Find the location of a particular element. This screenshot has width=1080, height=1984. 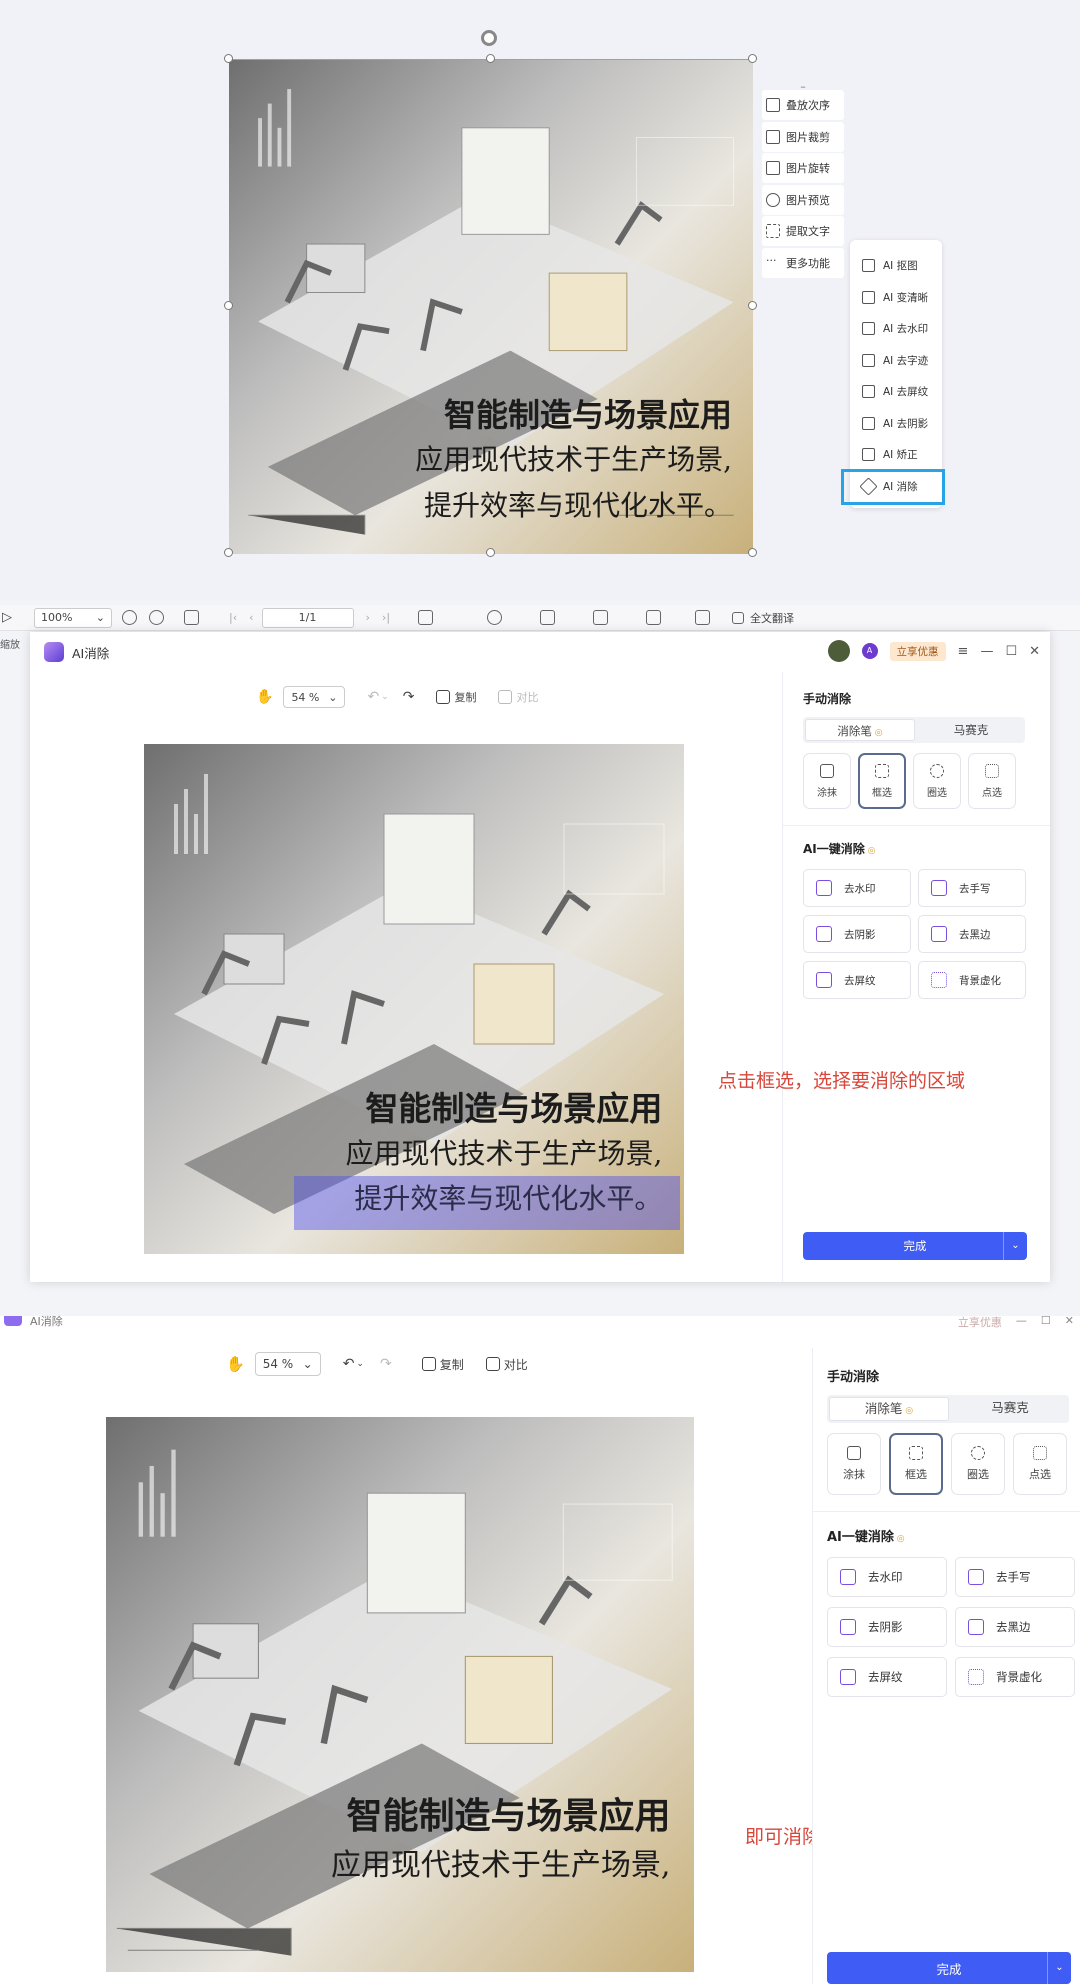

resize-handle-t is located at coordinates (490, 58).